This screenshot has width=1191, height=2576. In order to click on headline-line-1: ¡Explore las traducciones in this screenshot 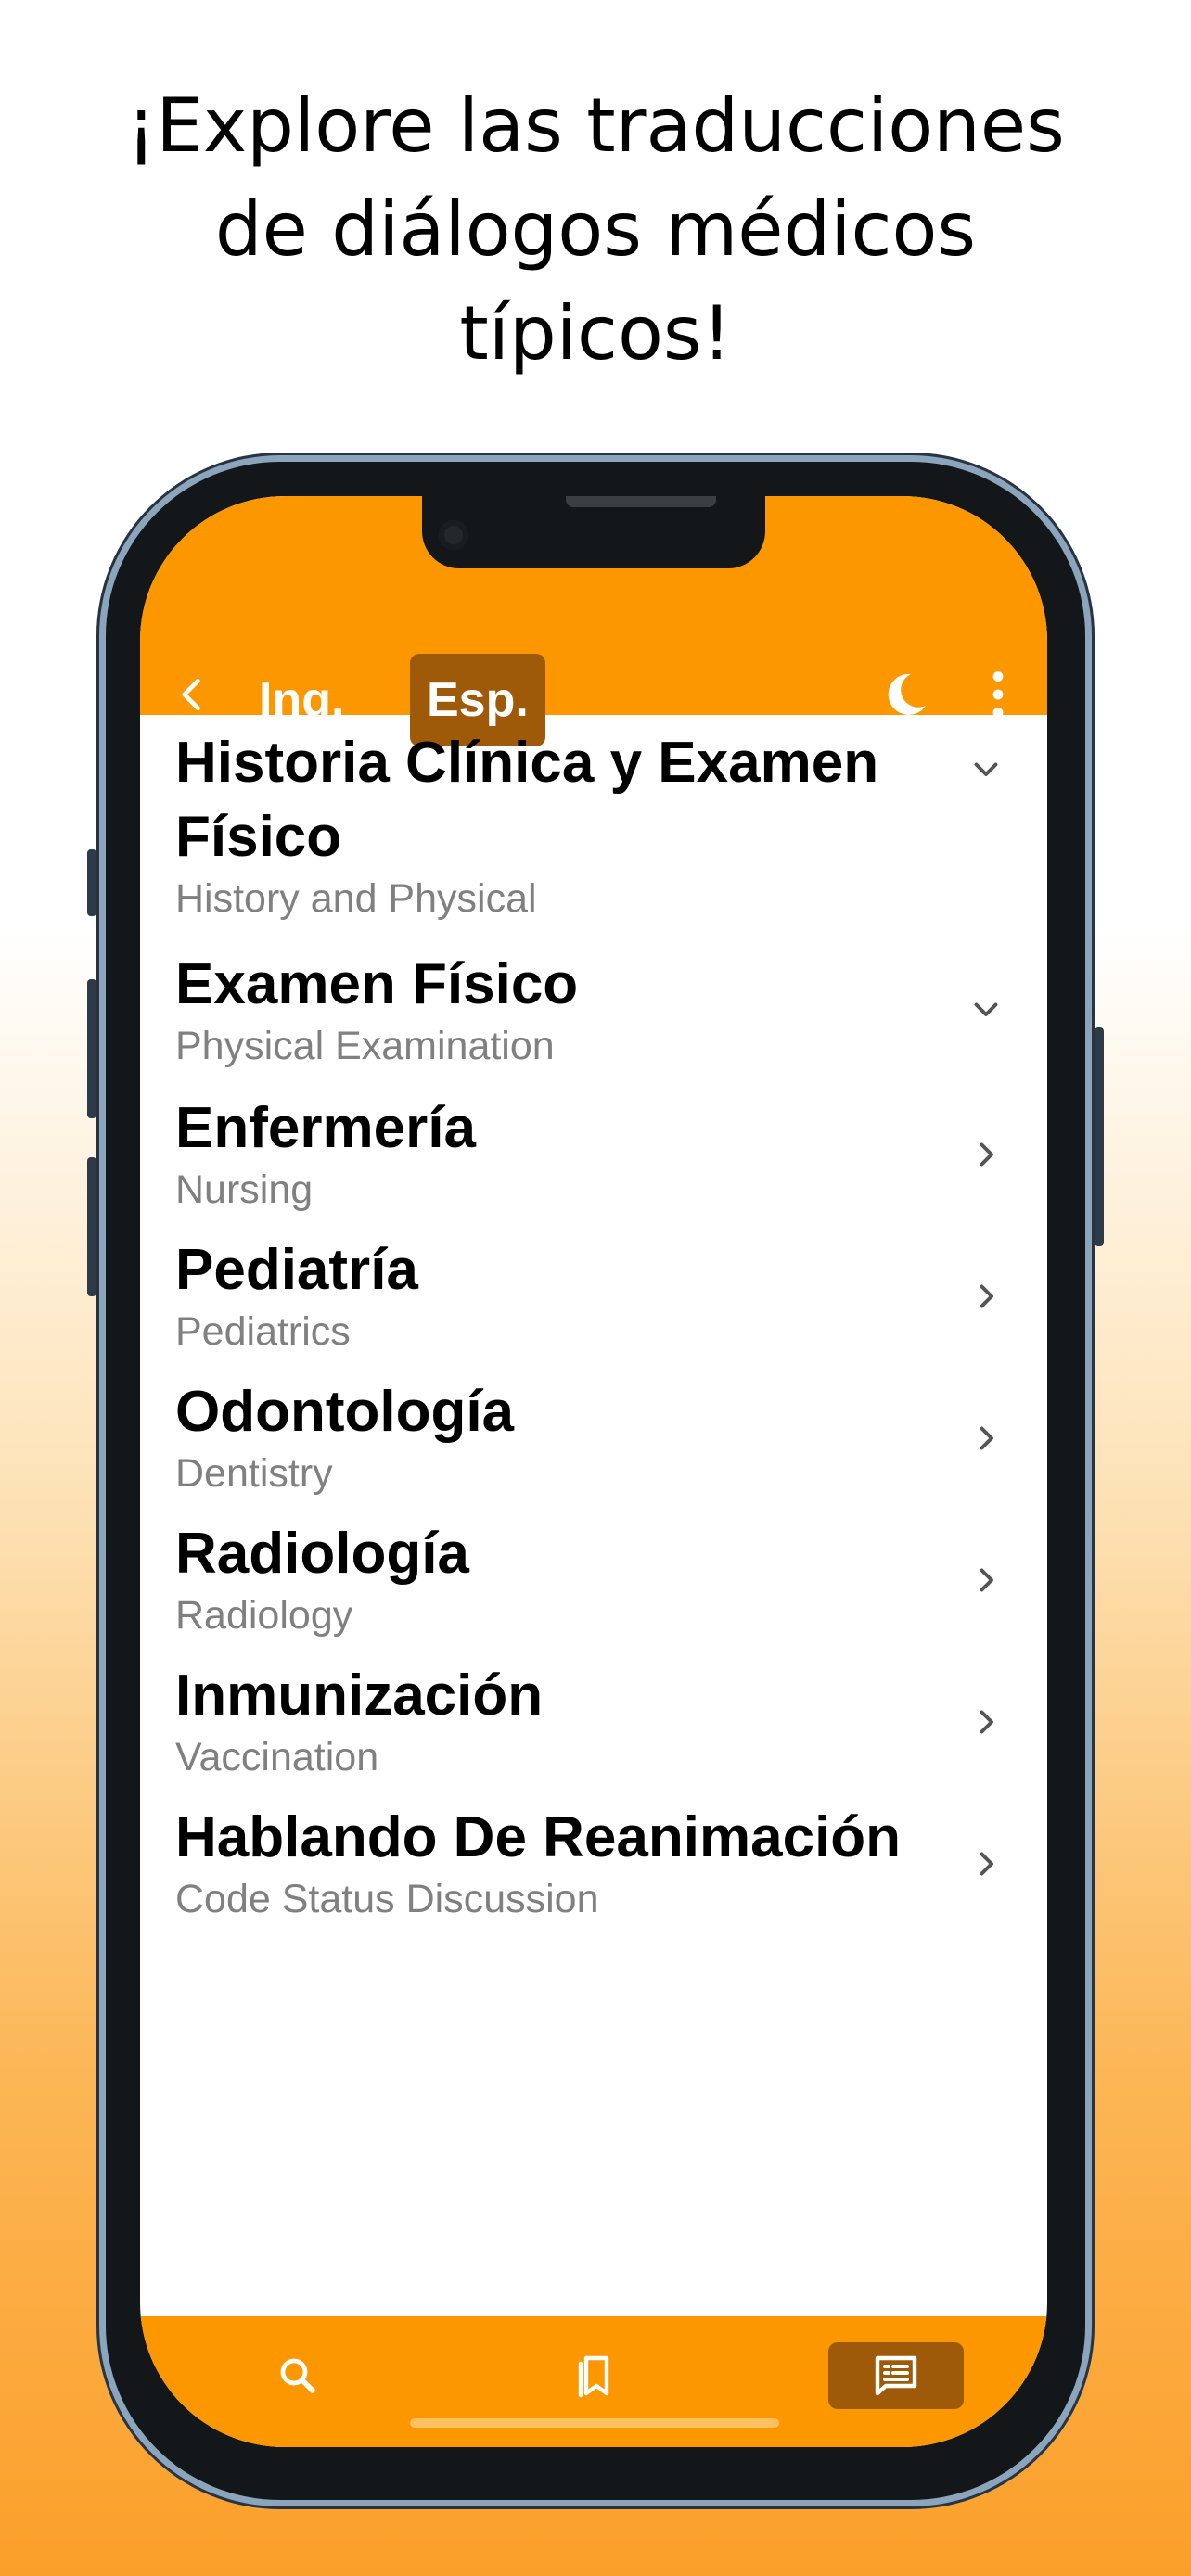, I will do `click(595, 126)`.